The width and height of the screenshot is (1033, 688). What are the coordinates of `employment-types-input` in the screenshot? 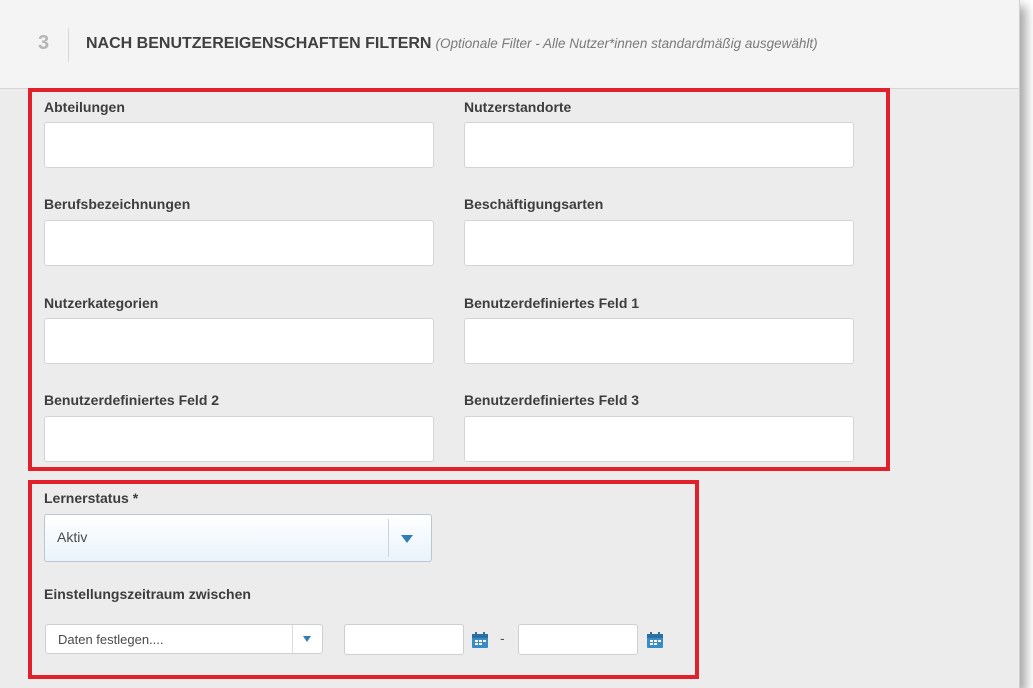 It's located at (659, 243).